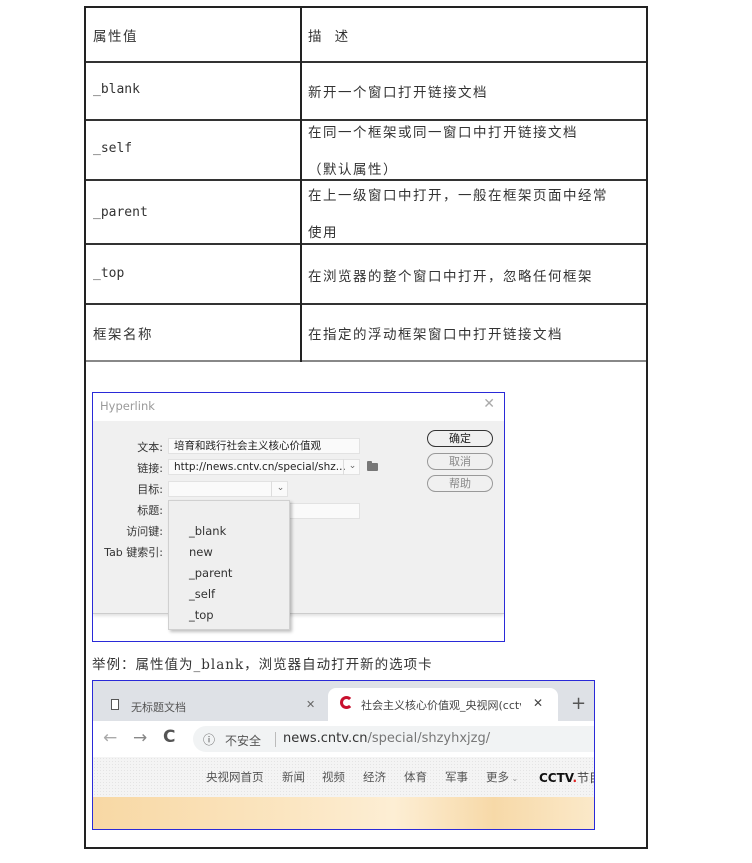  What do you see at coordinates (229, 565) in the screenshot?
I see `target-dropdown-list: _blank new _parent _self _top` at bounding box center [229, 565].